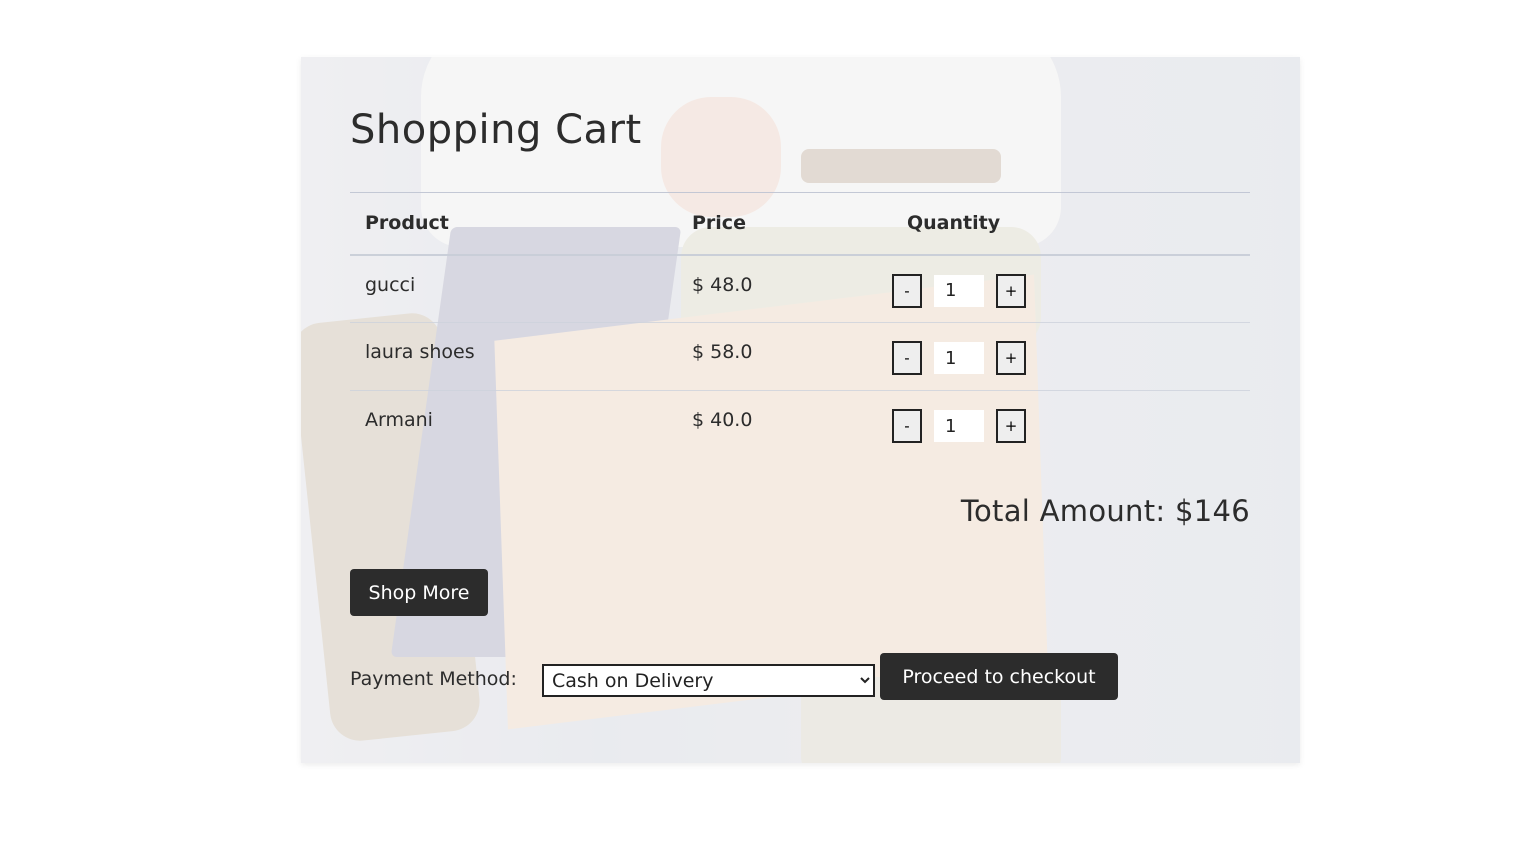 This screenshot has height=862, width=1531. I want to click on page-title: Shopping Cart, so click(496, 130).